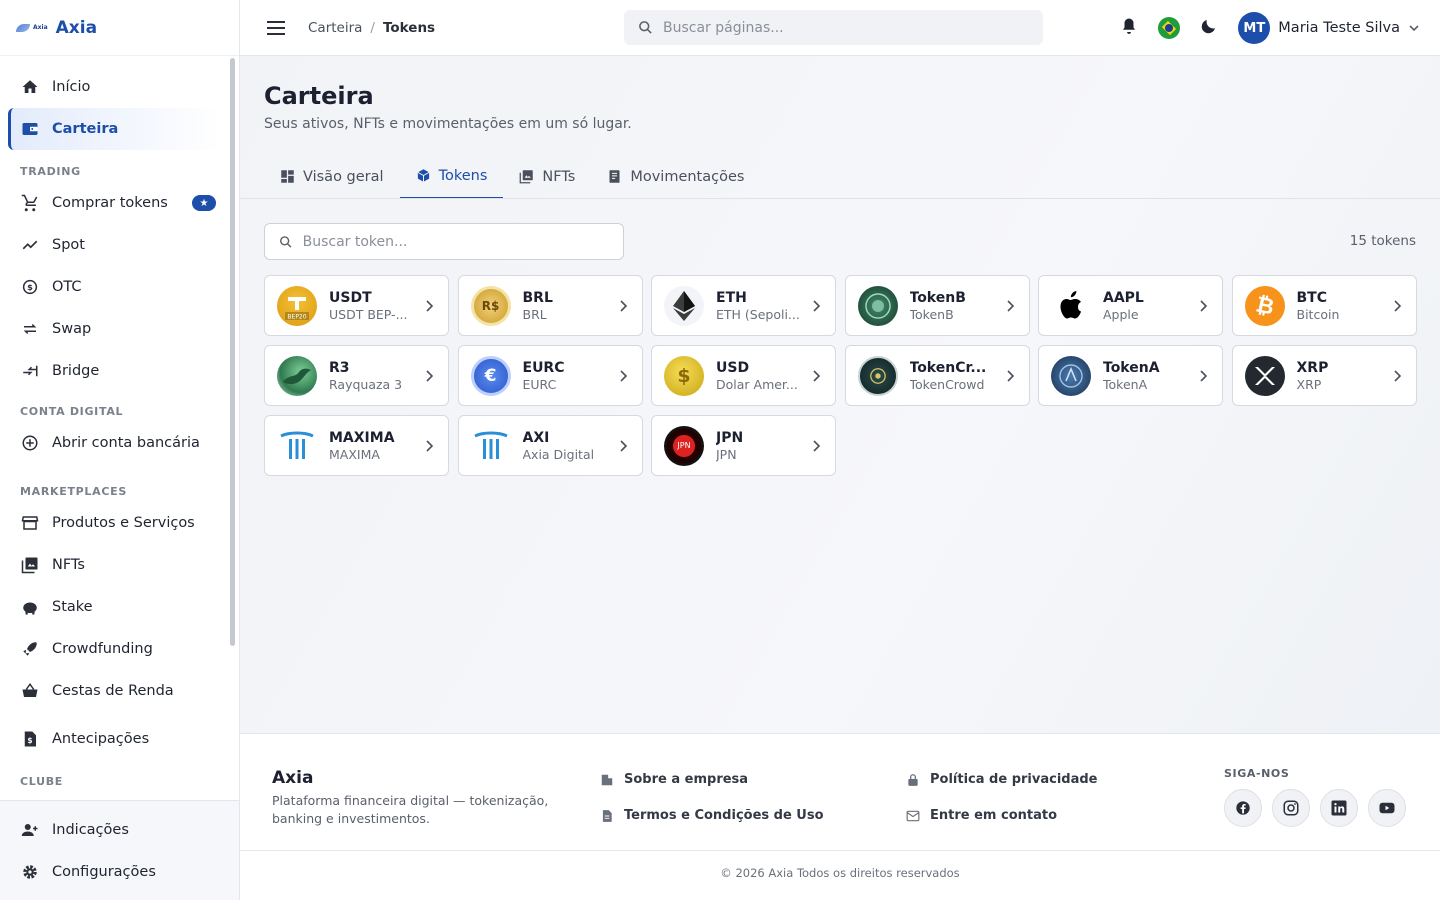  Describe the element at coordinates (335, 28) in the screenshot. I see `breadcrumb-carteira: Carteira` at that location.